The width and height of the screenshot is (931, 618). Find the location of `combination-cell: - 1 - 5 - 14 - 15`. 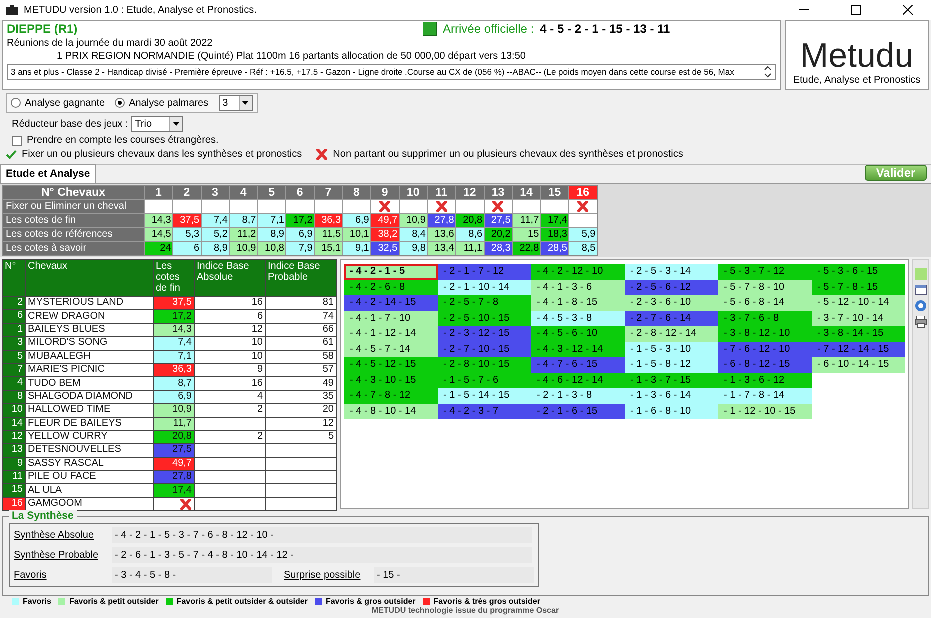

combination-cell: - 1 - 5 - 14 - 15 is located at coordinates (484, 396).